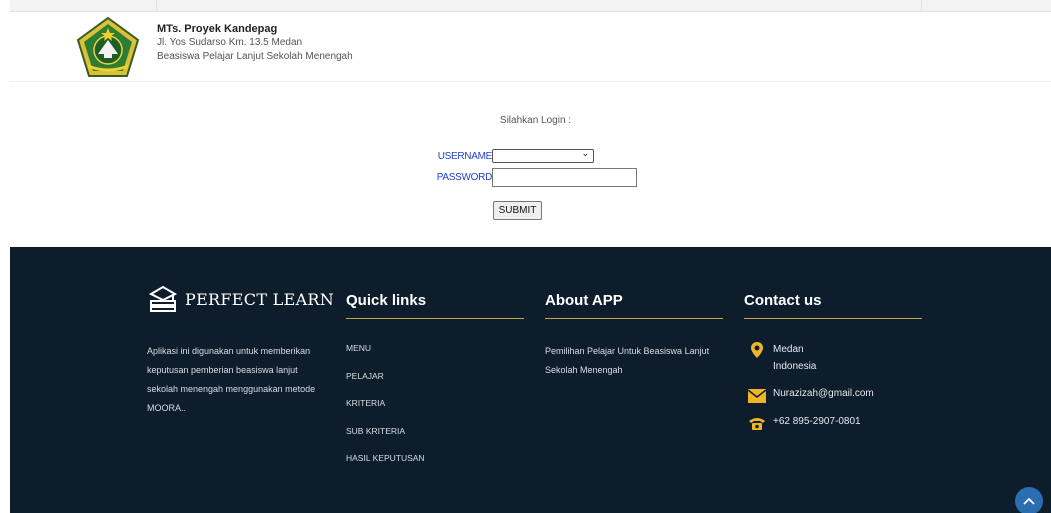 This screenshot has width=1051, height=513. What do you see at coordinates (530, 6) in the screenshot?
I see `top-strip` at bounding box center [530, 6].